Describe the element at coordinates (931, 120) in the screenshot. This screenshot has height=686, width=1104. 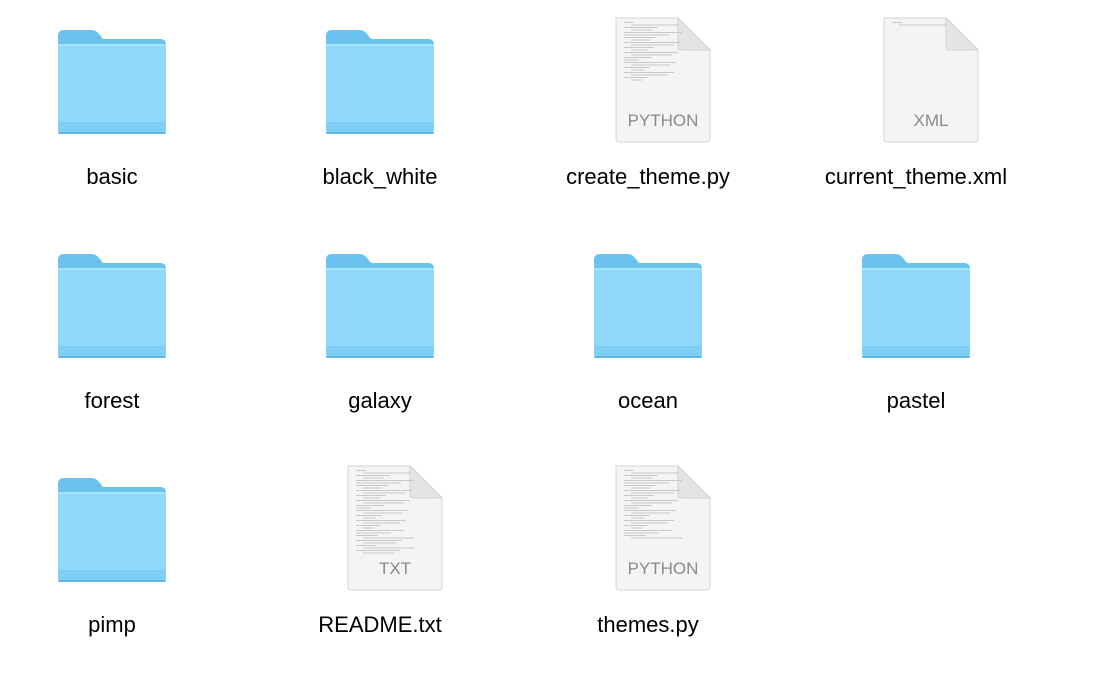
I see `svg-text: XML` at that location.